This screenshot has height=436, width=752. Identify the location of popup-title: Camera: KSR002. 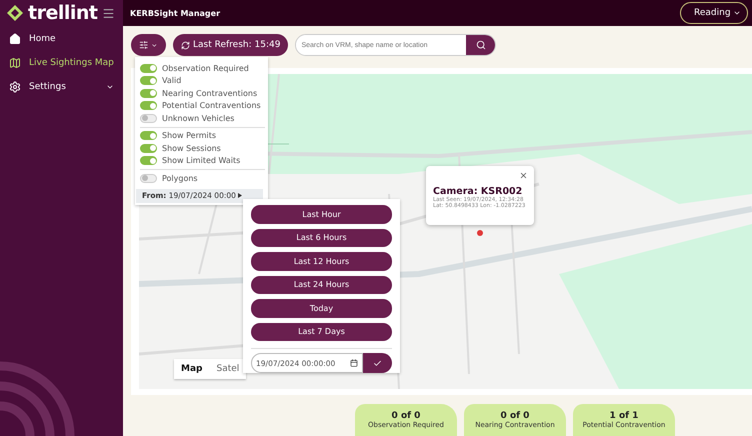
(477, 191).